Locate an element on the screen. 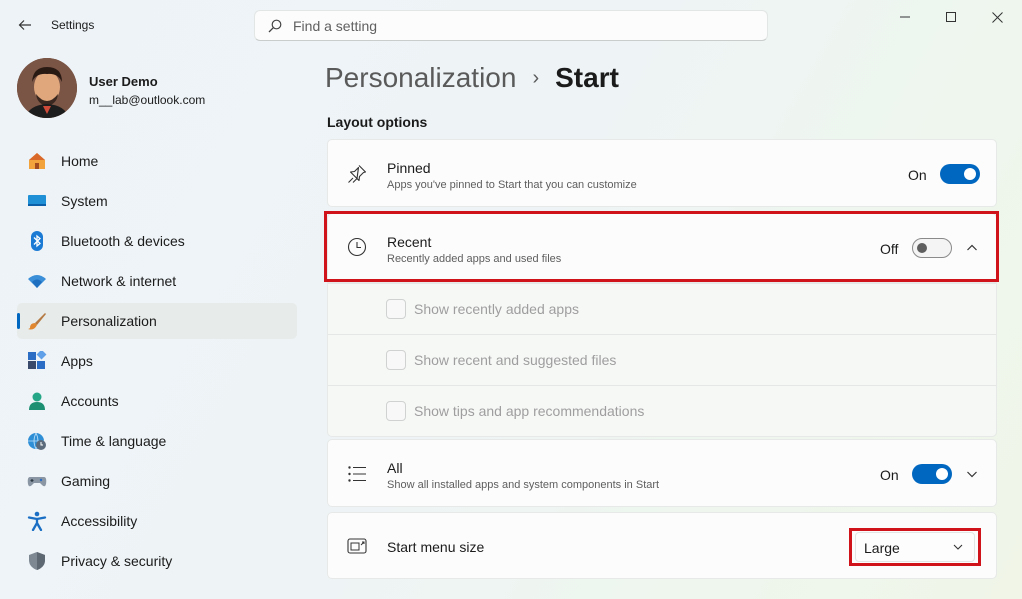 The width and height of the screenshot is (1022, 599). close-icon is located at coordinates (997, 17).